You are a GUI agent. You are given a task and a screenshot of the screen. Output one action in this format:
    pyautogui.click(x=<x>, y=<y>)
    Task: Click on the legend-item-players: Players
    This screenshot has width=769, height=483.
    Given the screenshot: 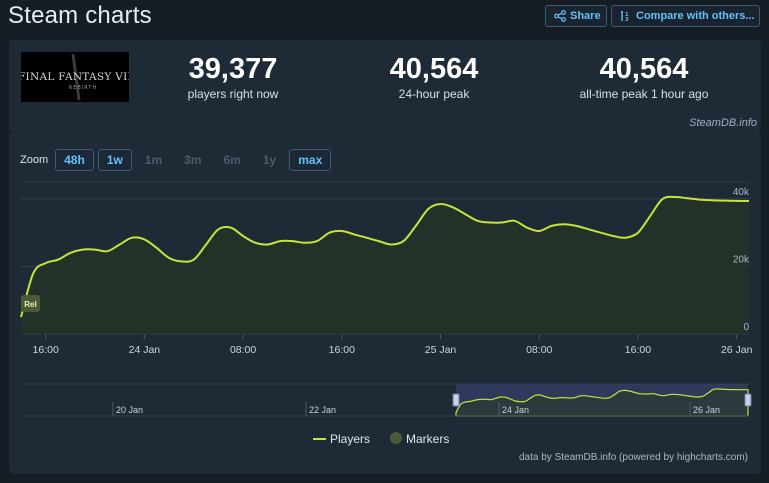 What is the action you would take?
    pyautogui.click(x=341, y=439)
    